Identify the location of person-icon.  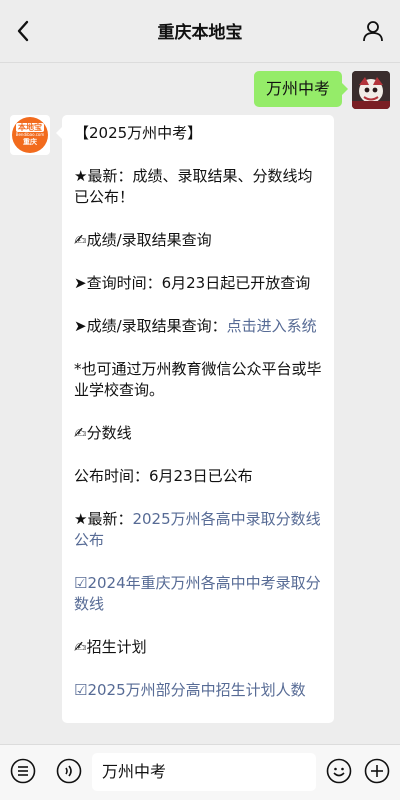
(373, 31).